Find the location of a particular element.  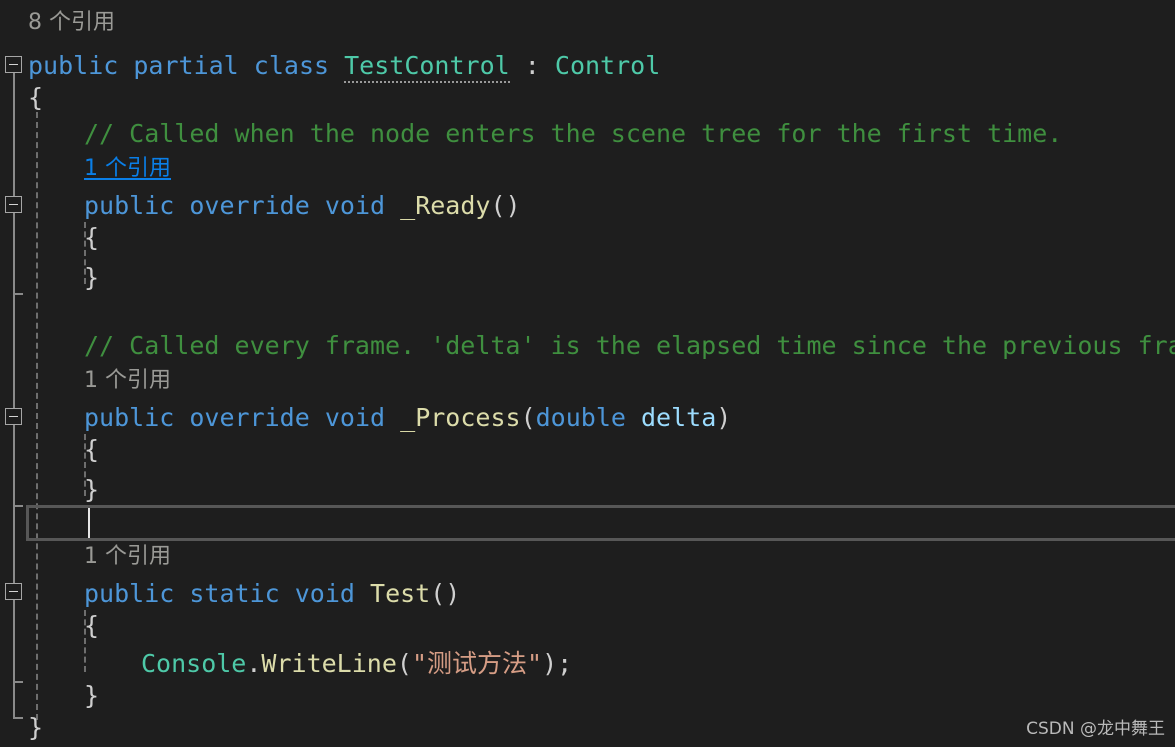

line-class-close-brace: } is located at coordinates (36, 727).